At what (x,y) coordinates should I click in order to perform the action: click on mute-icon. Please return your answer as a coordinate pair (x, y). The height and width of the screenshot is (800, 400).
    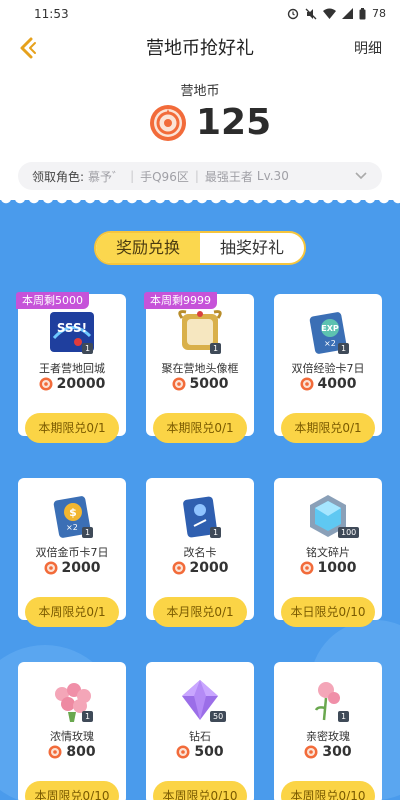
    Looking at the image, I should click on (311, 13).